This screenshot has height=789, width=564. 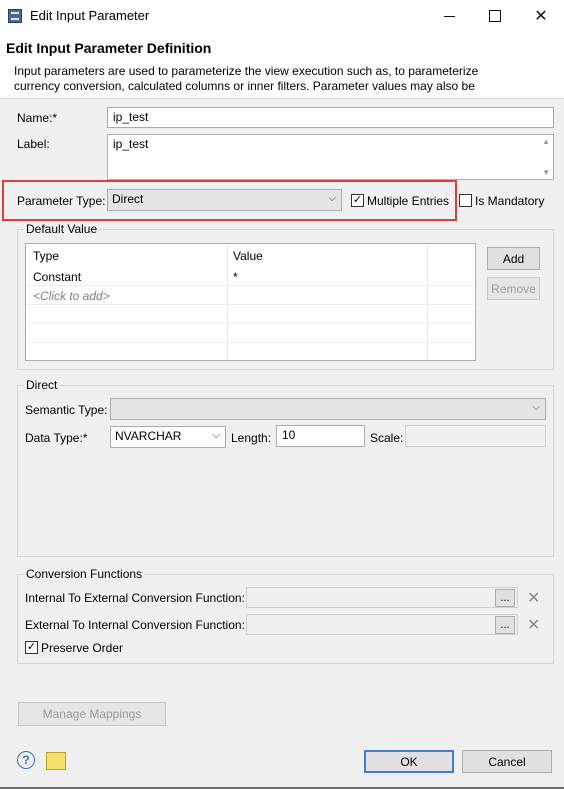 I want to click on multiple-entries-checkbox: ✓, so click(x=357, y=200).